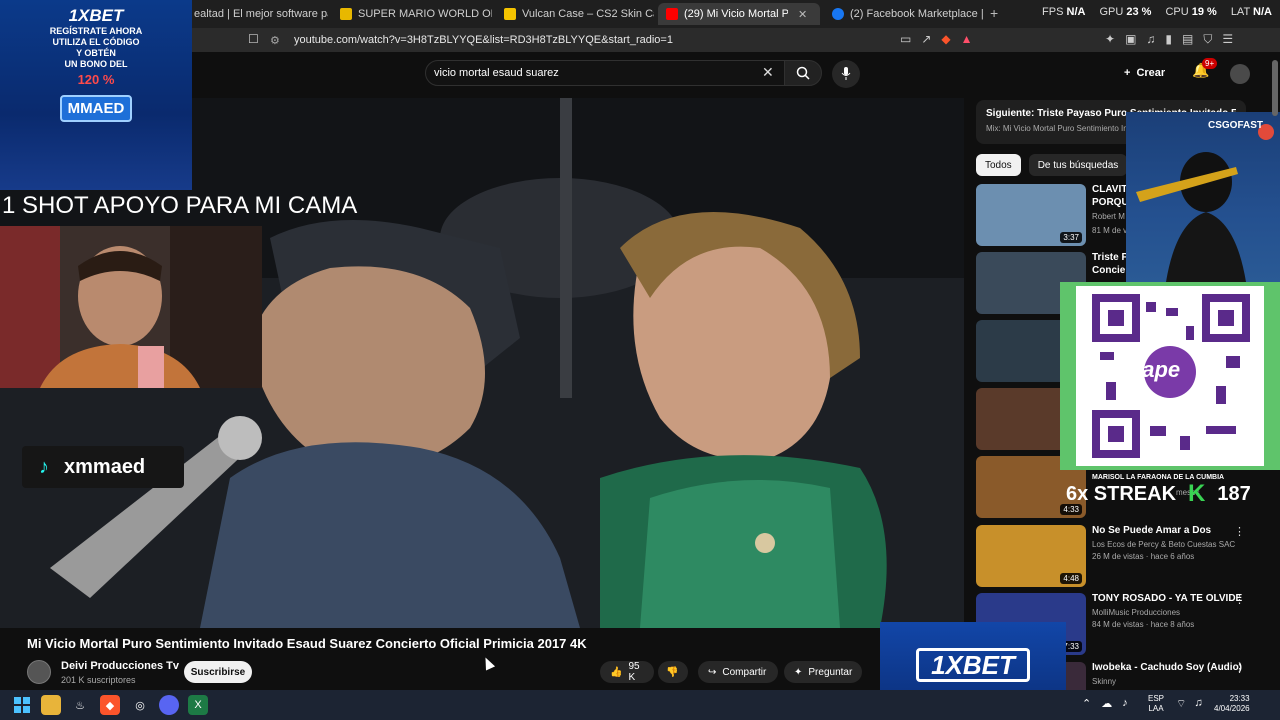 The height and width of the screenshot is (720, 1280). Describe the element at coordinates (994, 13) in the screenshot. I see `new-tab-button: +` at that location.